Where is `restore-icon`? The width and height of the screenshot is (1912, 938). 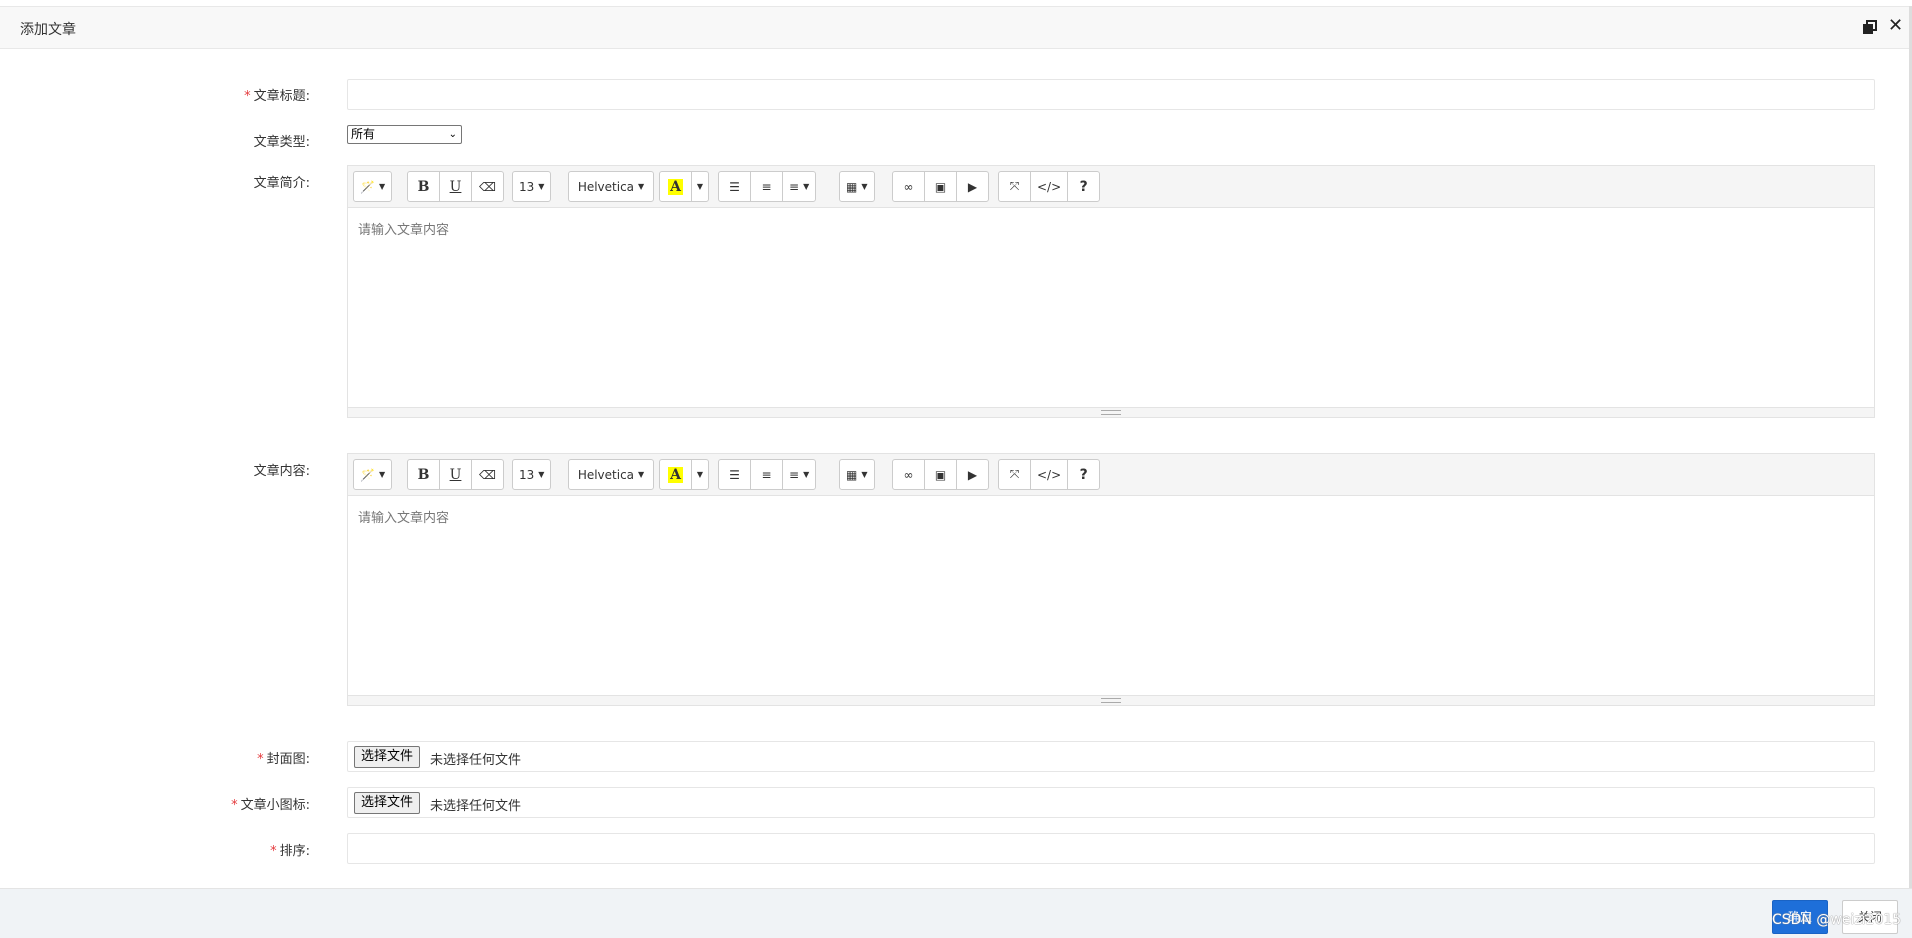
restore-icon is located at coordinates (1870, 27).